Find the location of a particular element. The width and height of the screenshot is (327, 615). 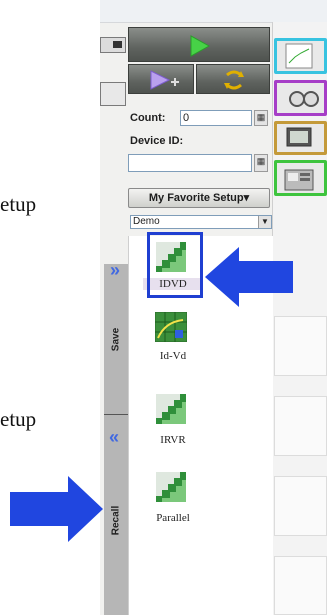

setup-item-parallel: Parallel is located at coordinates (173, 500).